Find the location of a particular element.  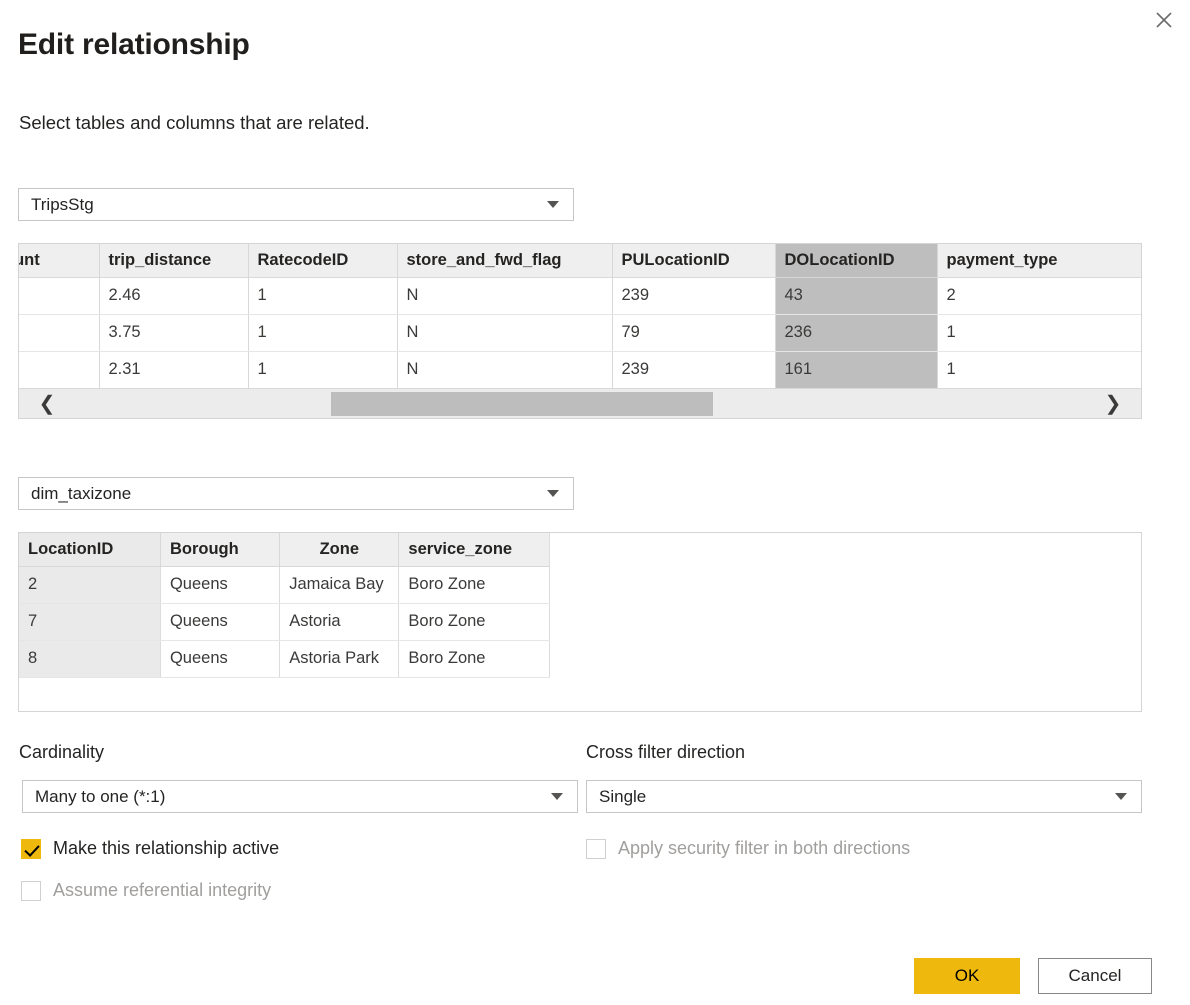

scroll-right-button: ❯ is located at coordinates (1113, 404).